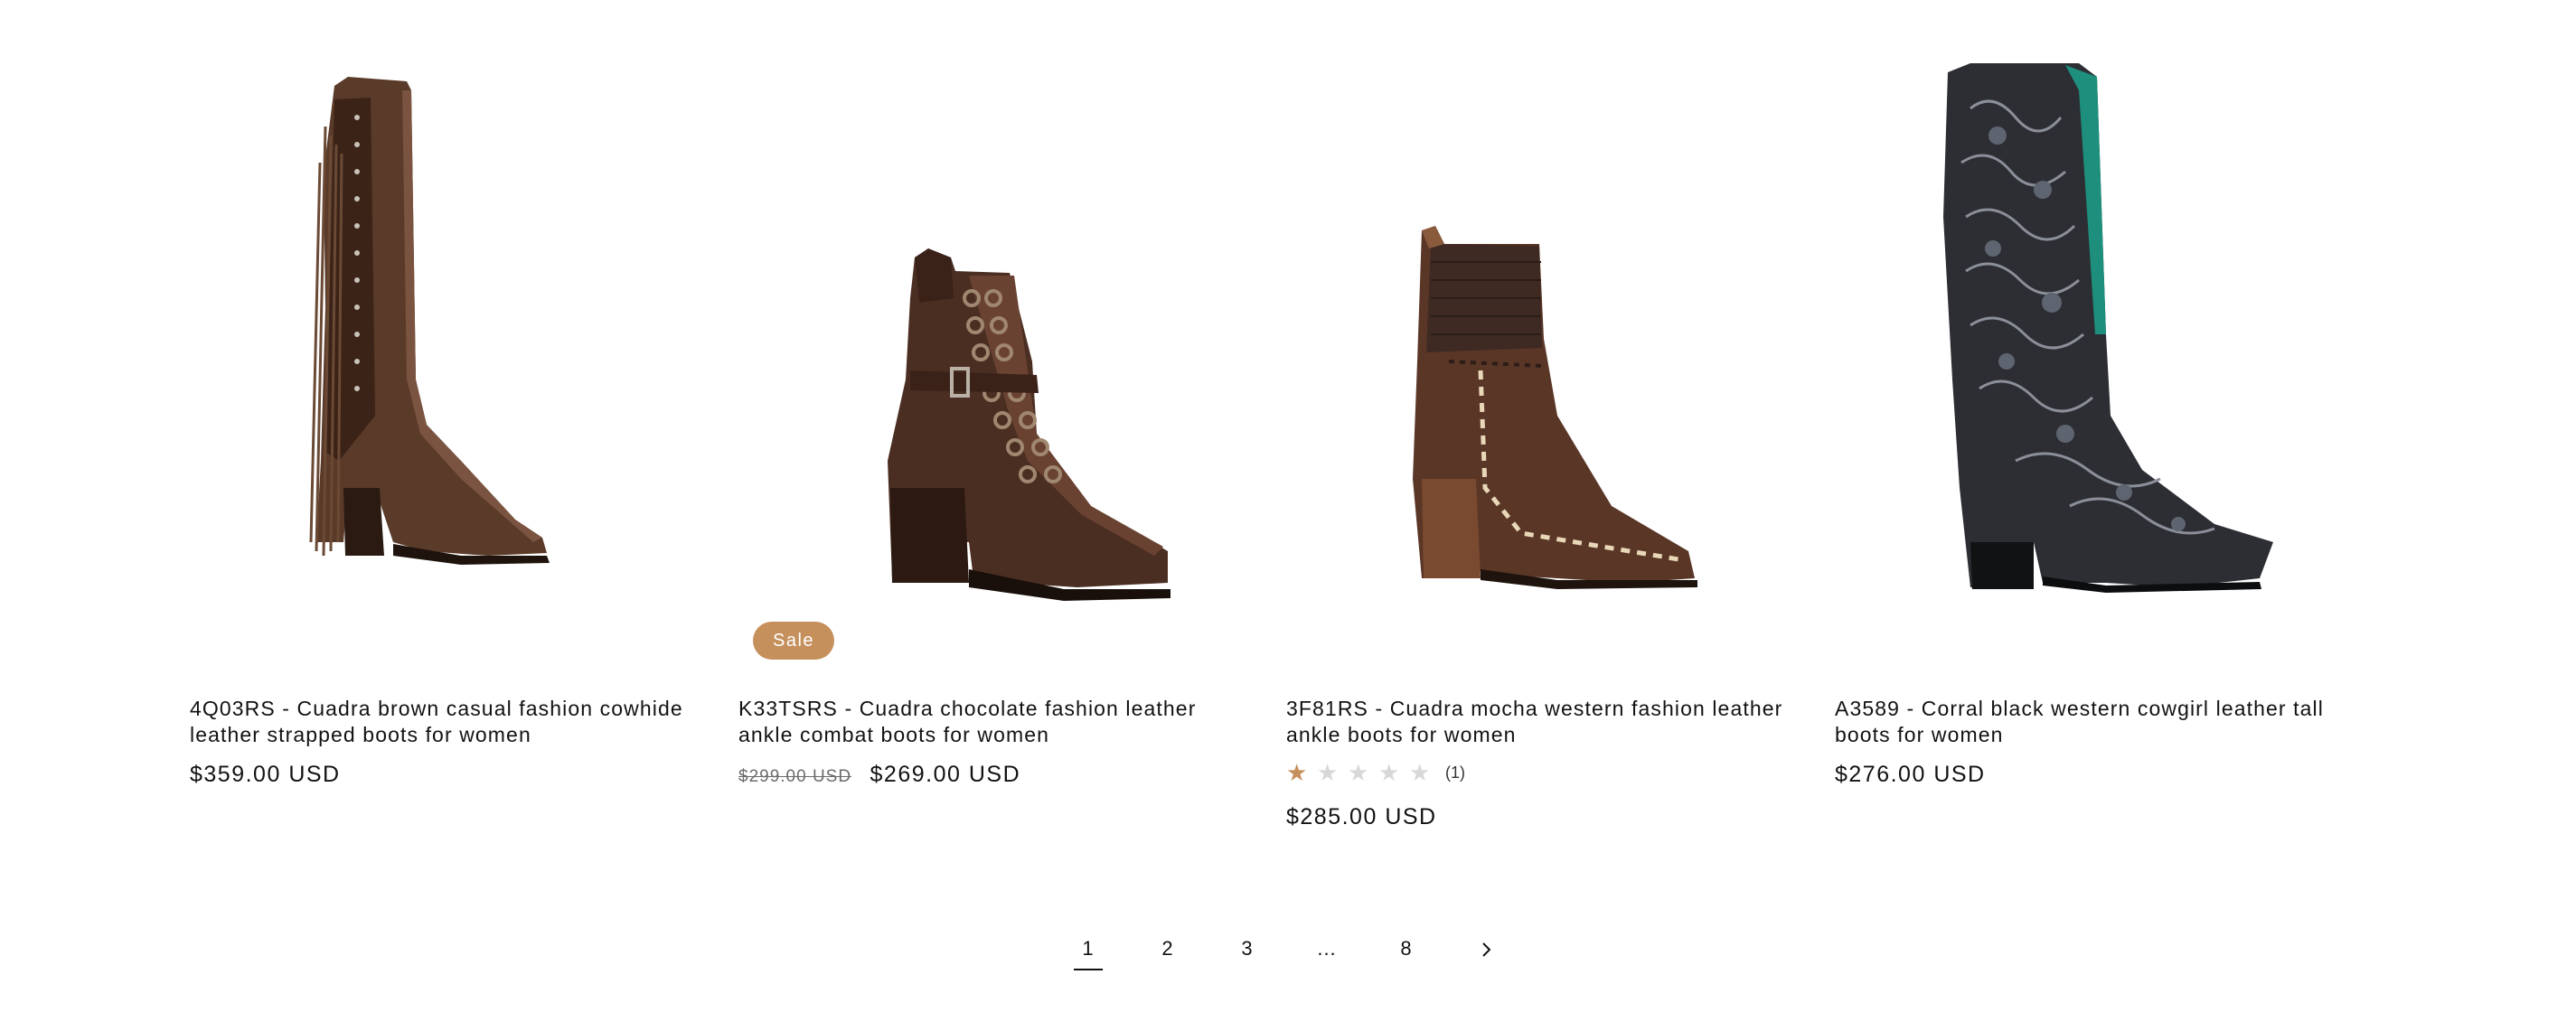  Describe the element at coordinates (1555, 407) in the screenshot. I see `mocha-western-ankle-boot-image` at that location.